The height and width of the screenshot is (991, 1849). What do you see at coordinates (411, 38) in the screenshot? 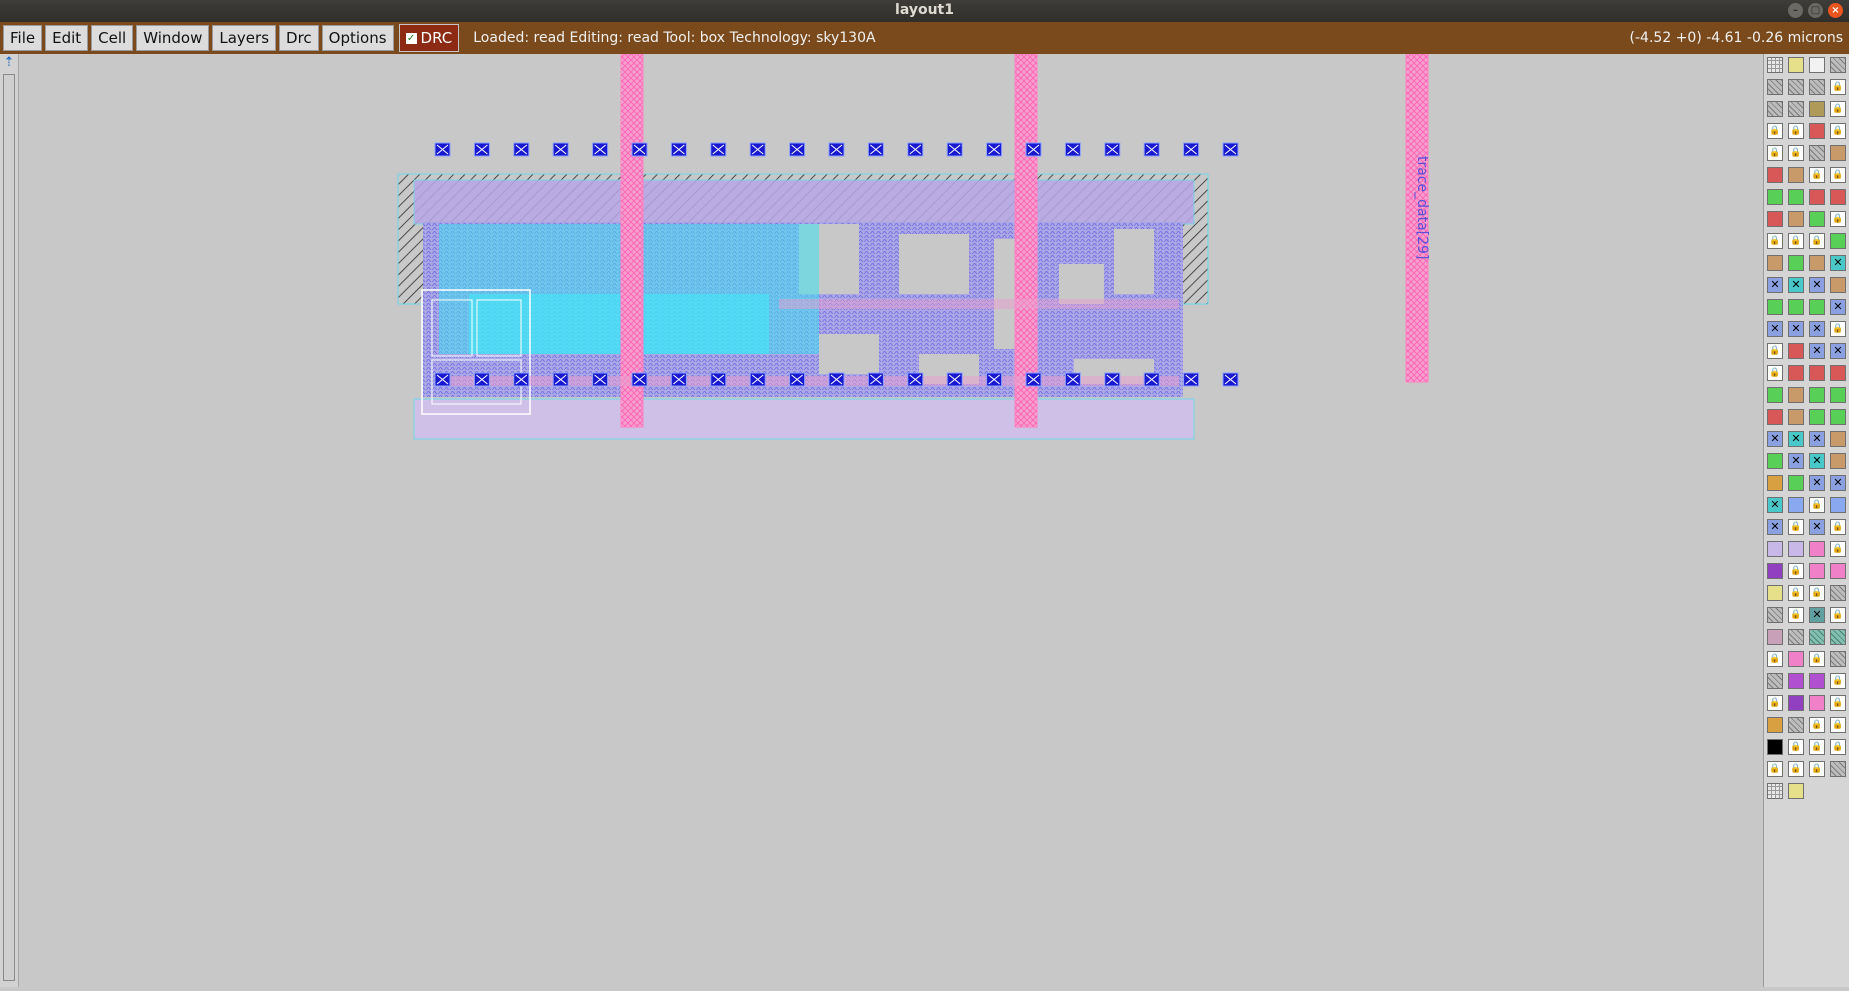
I see `checkbox-icon: ✓` at bounding box center [411, 38].